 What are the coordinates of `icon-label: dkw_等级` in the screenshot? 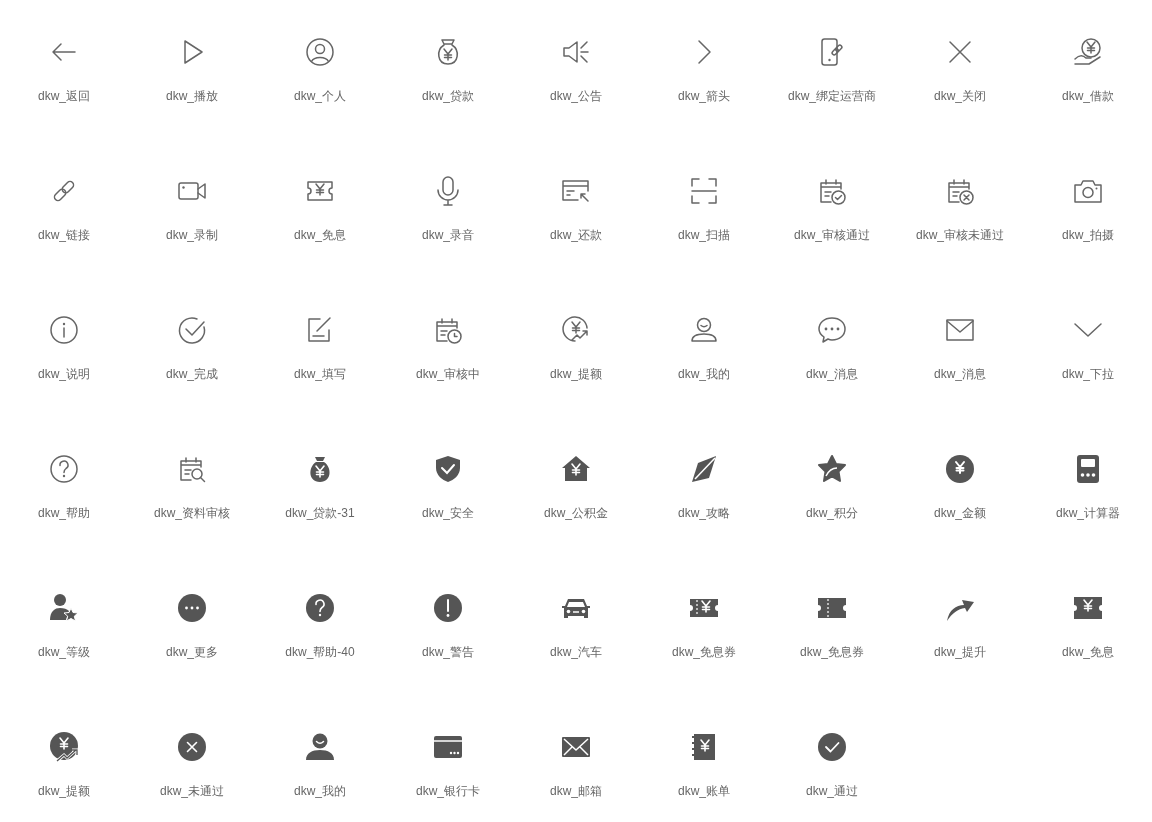 It's located at (64, 652).